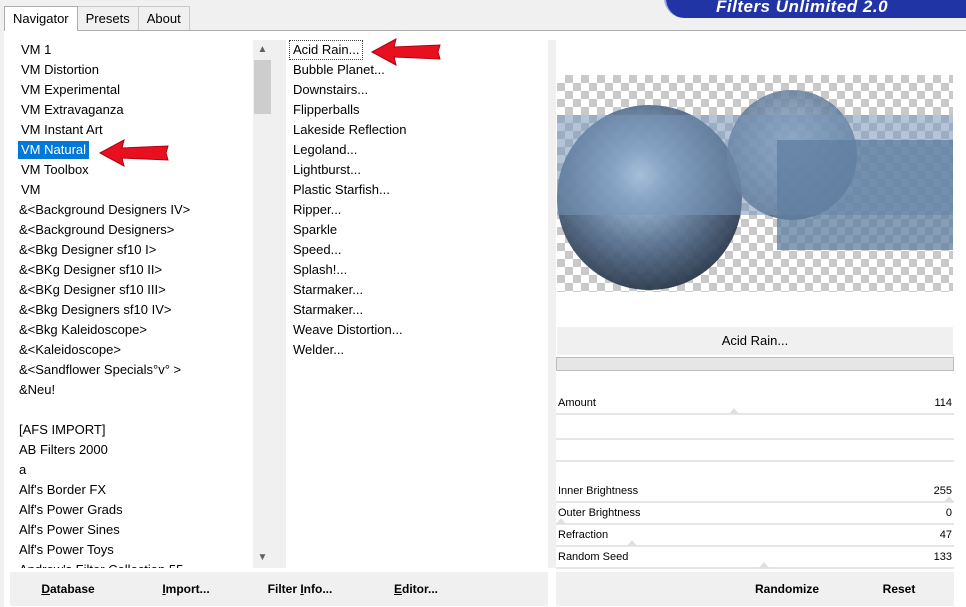 This screenshot has width=966, height=607. I want to click on category-item: &<Sandflower Specials°v° >, so click(100, 370).